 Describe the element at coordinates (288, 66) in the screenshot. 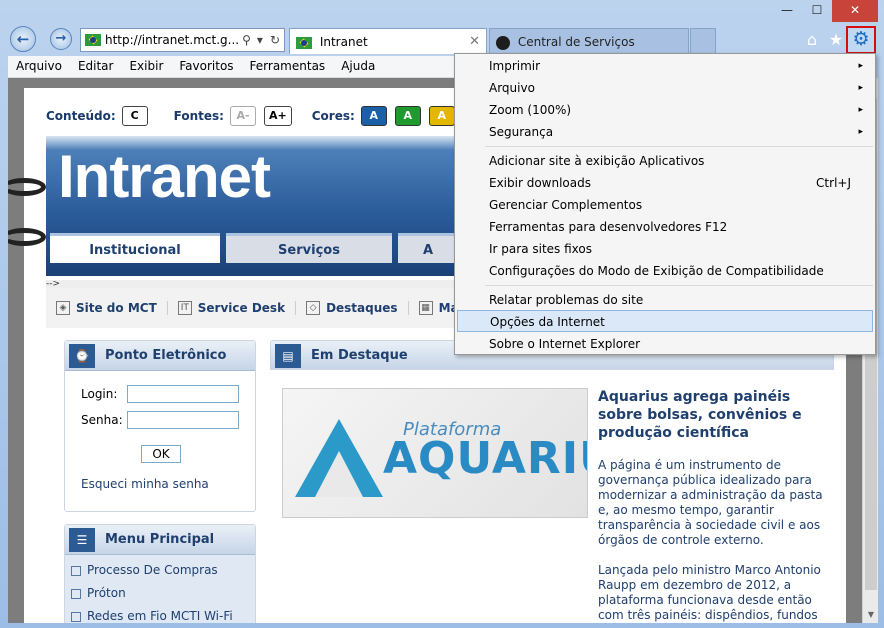

I see `menu-ferramentas: Ferramentas` at that location.